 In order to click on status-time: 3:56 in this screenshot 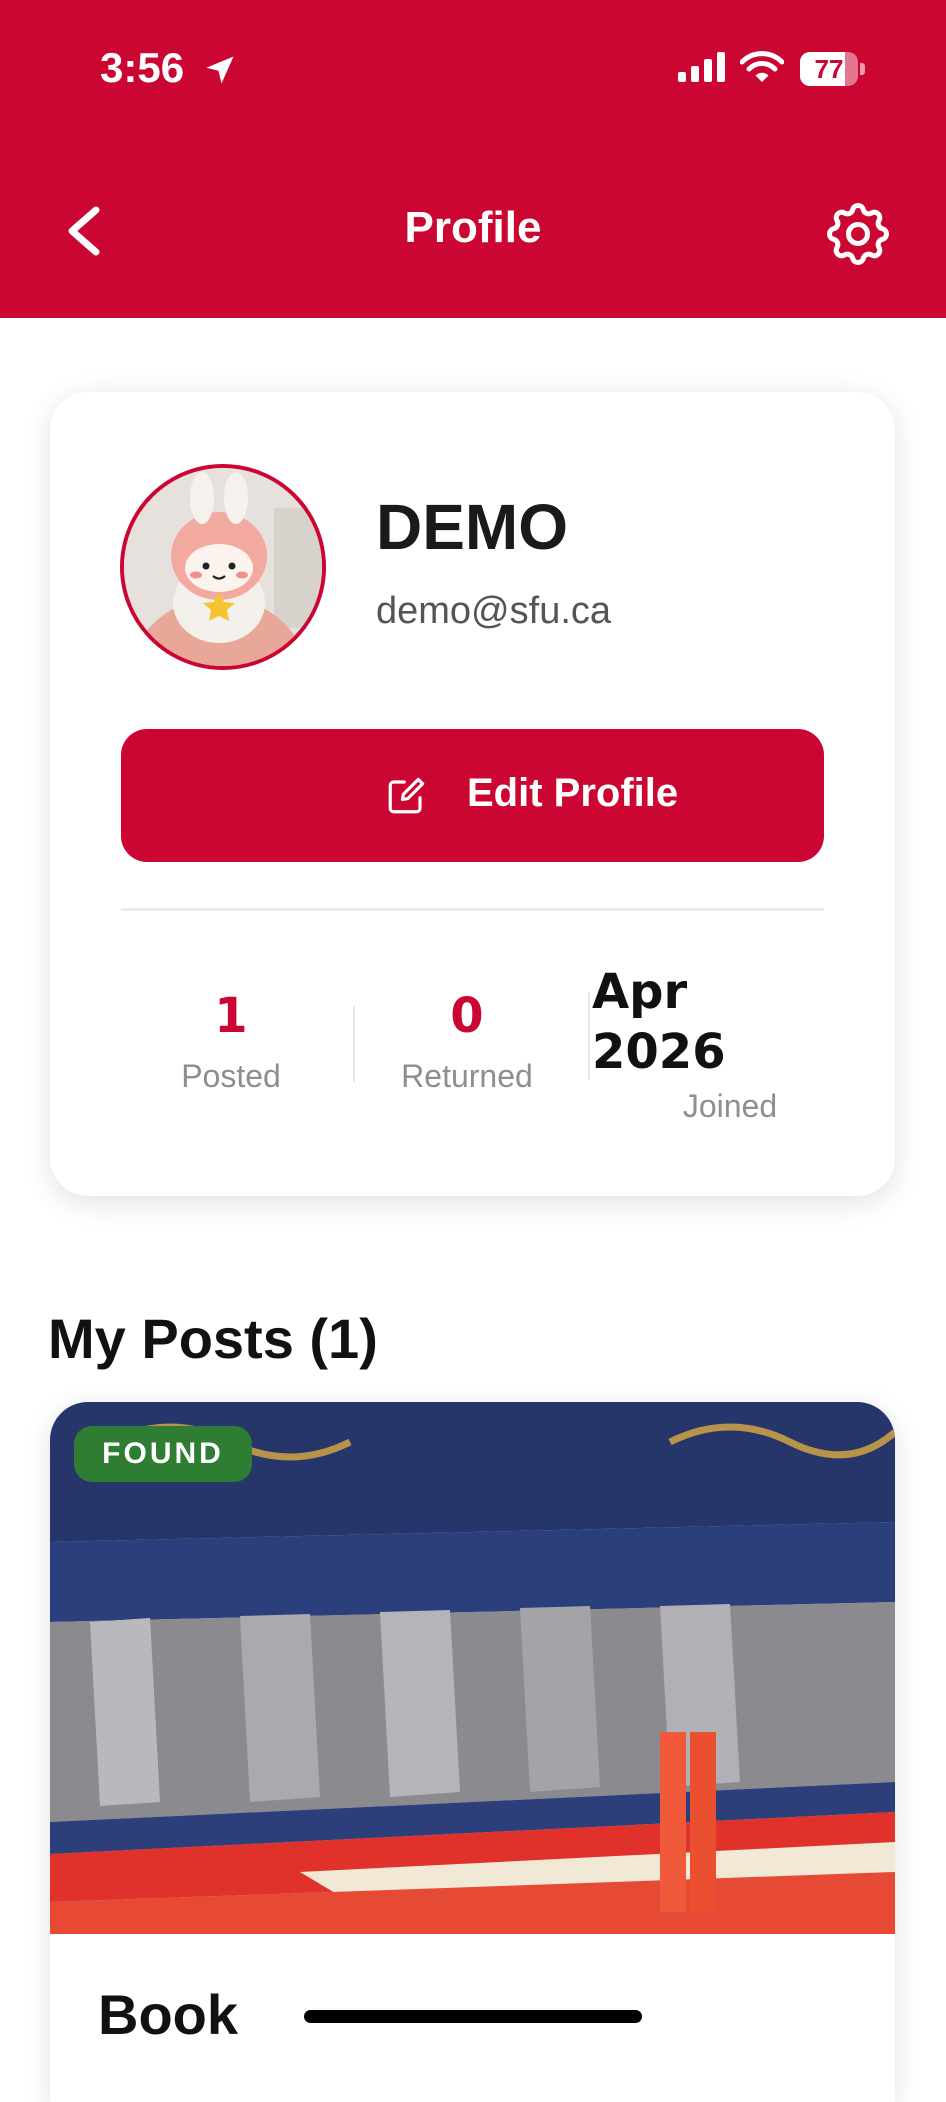, I will do `click(142, 67)`.